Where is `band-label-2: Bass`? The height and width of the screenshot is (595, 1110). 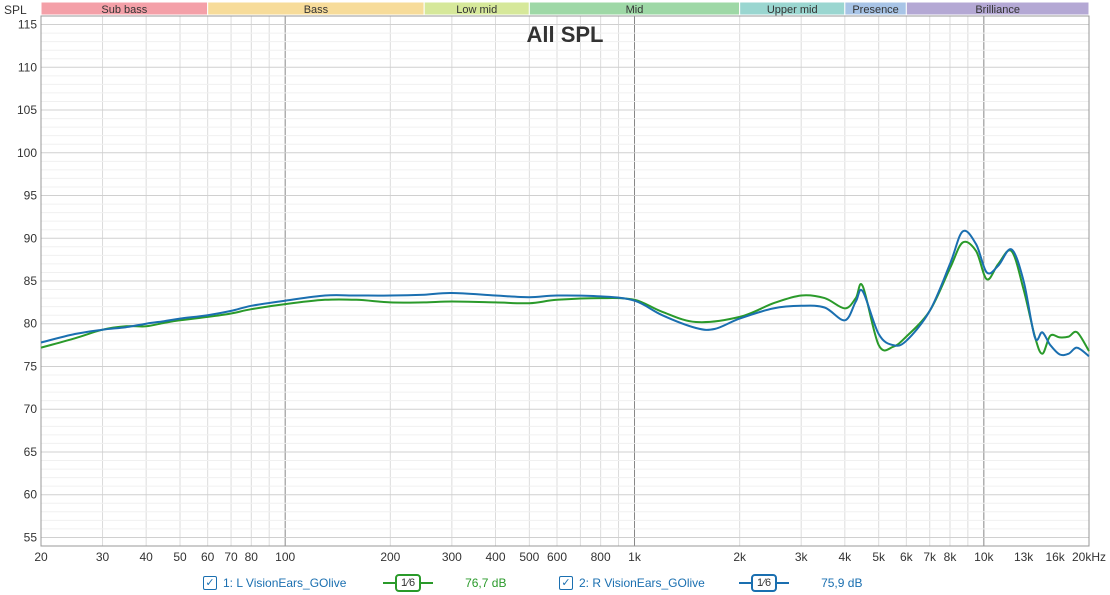
band-label-2: Bass is located at coordinates (316, 10).